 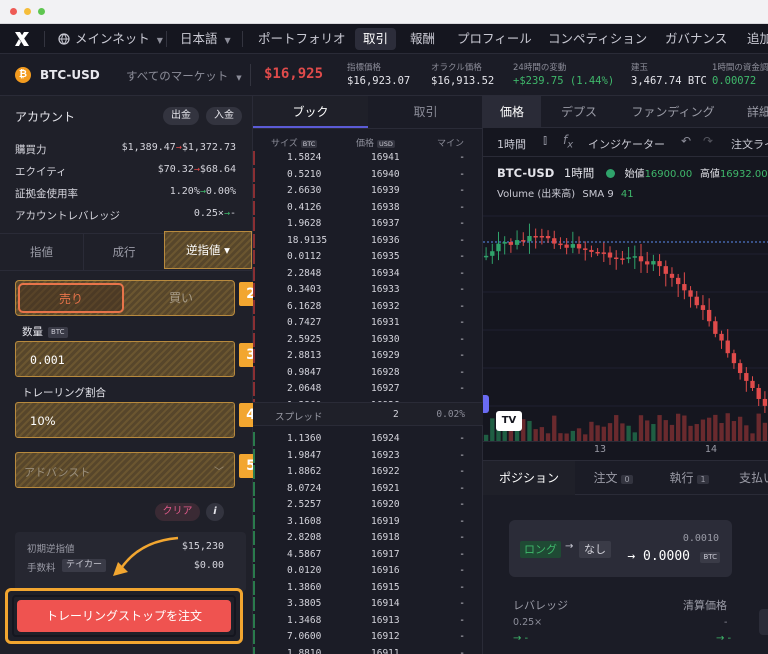 What do you see at coordinates (385, 322) in the screenshot?
I see `ask-price: 16931` at bounding box center [385, 322].